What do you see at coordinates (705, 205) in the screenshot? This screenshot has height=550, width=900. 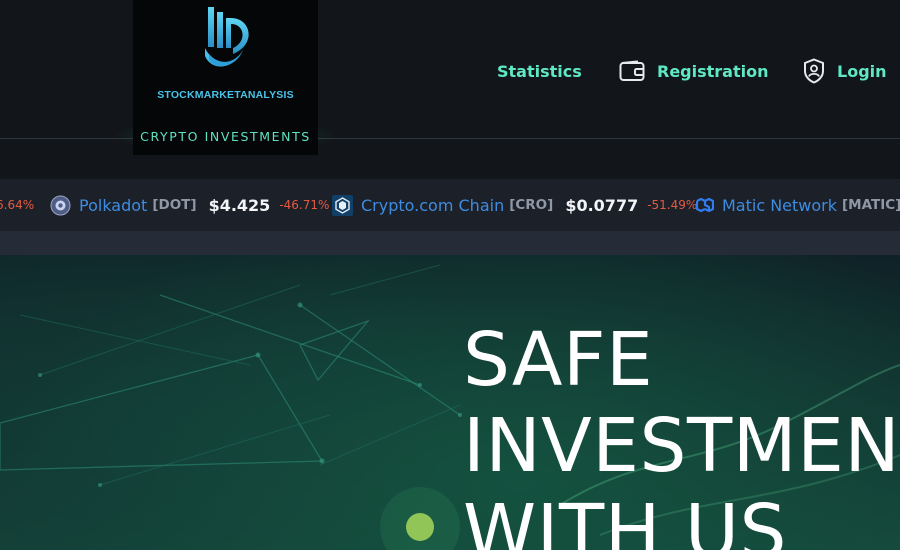 I see `matic-icon` at bounding box center [705, 205].